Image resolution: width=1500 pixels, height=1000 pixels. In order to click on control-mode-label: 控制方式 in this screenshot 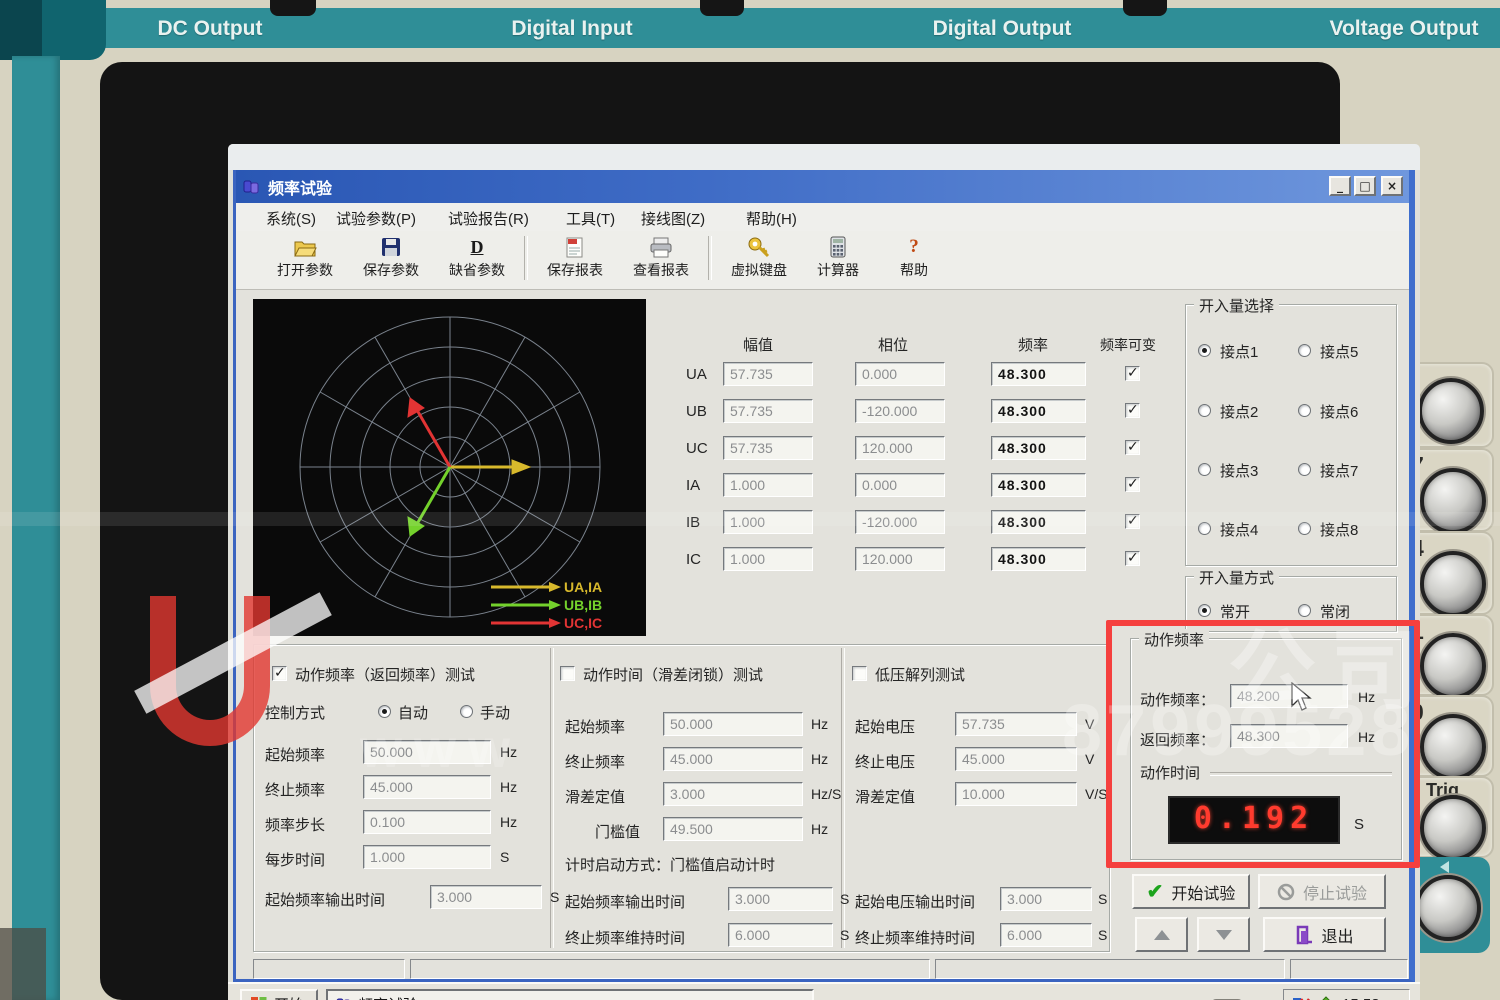, I will do `click(295, 713)`.